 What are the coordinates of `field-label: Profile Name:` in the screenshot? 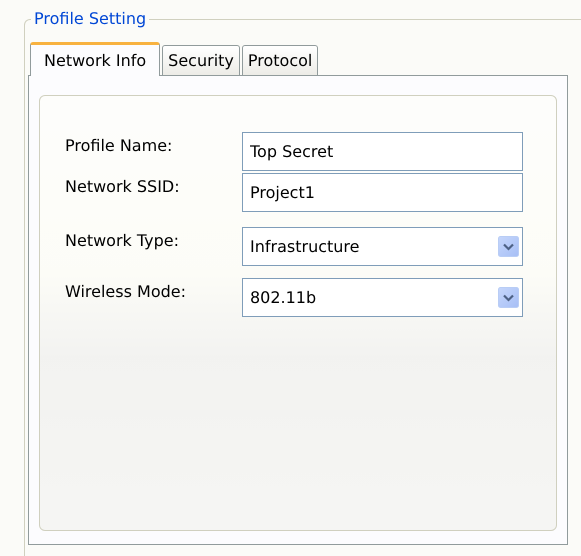 It's located at (119, 145).